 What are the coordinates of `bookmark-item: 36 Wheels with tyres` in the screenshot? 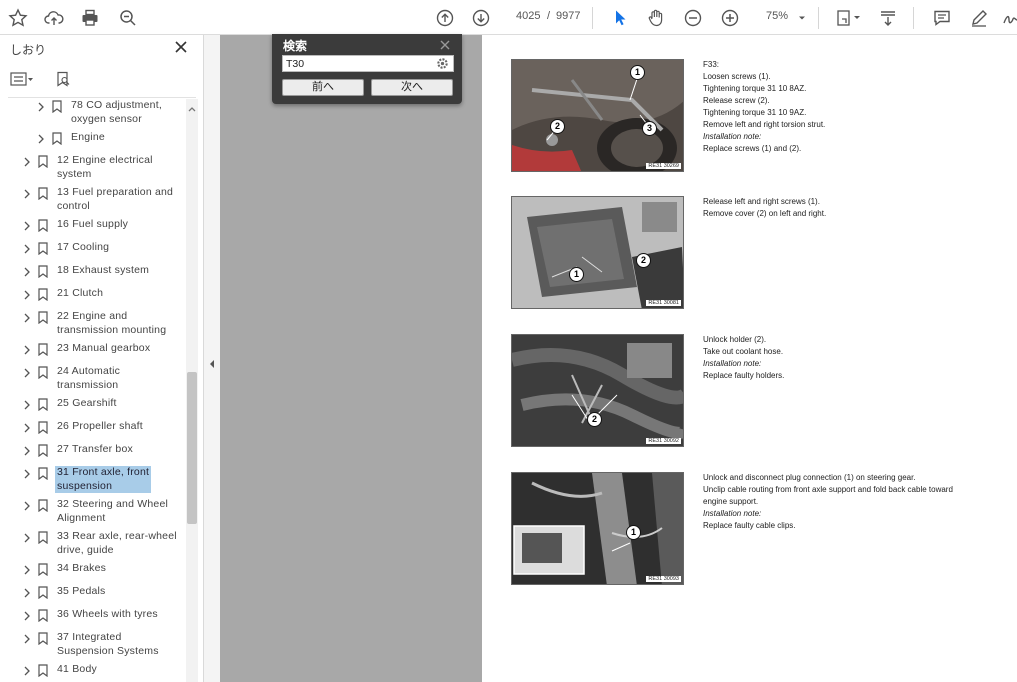 It's located at (93, 619).